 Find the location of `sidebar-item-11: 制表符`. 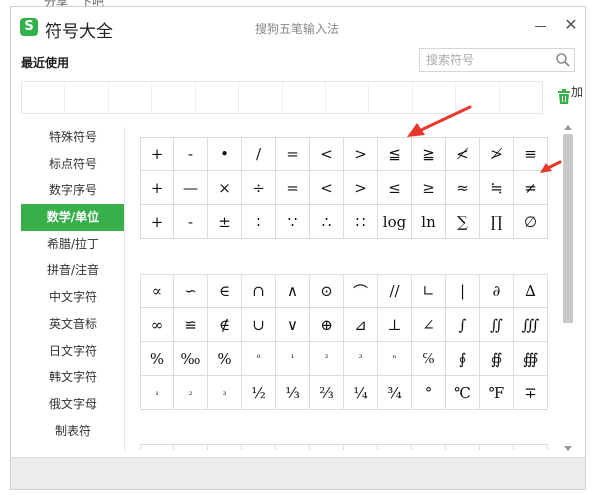

sidebar-item-11: 制表符 is located at coordinates (73, 431).